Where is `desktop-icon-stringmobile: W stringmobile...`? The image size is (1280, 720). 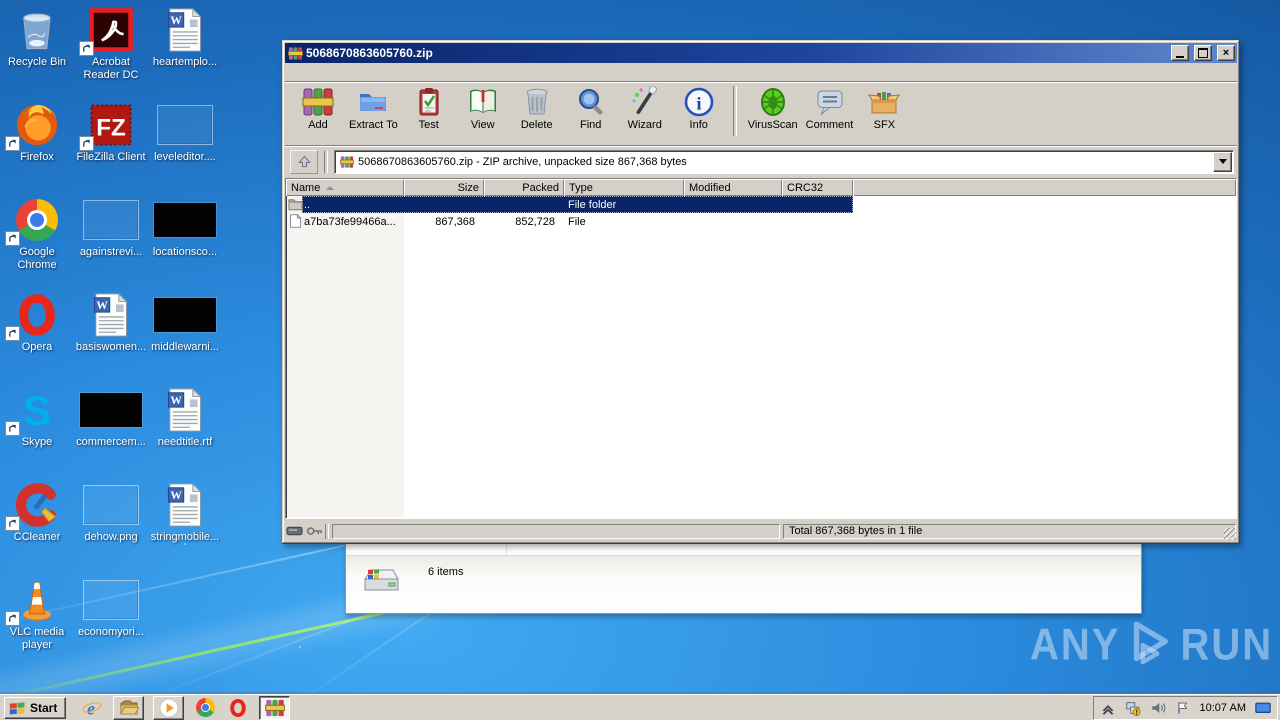
desktop-icon-stringmobile: W stringmobile... is located at coordinates (185, 528).